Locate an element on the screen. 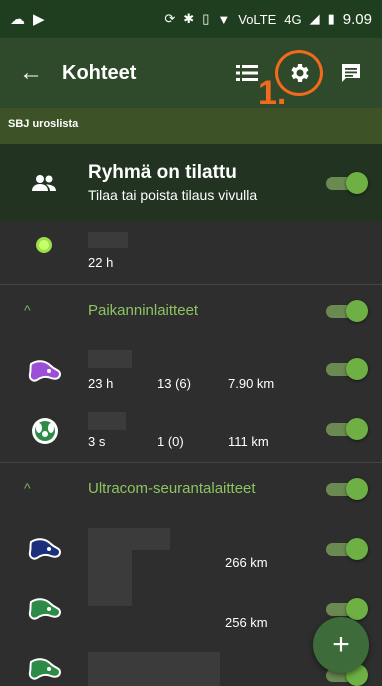 The image size is (382, 686). list-item: 3 s 1 (0) 111 km is located at coordinates (191, 432).